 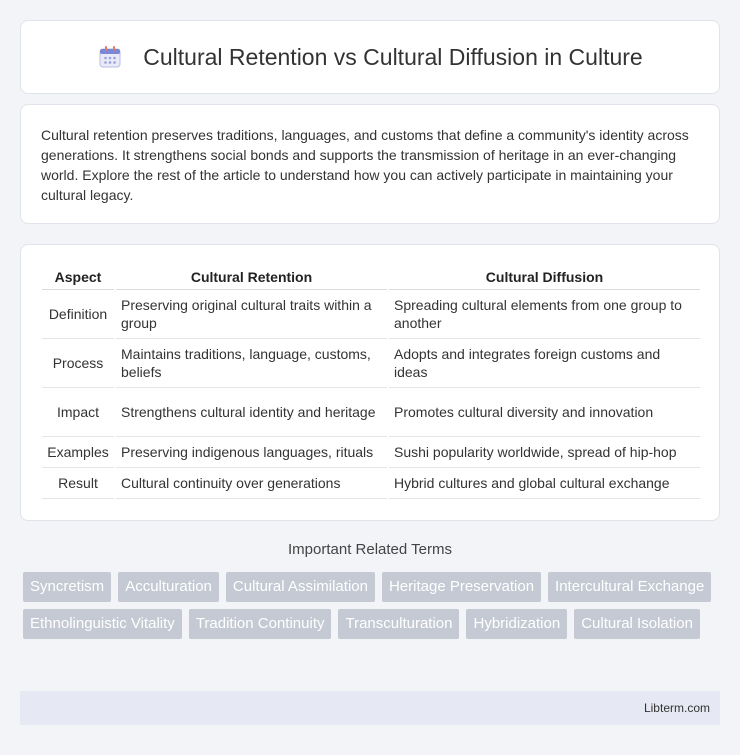 What do you see at coordinates (251, 277) in the screenshot?
I see `column-header-retention: Cultural Retention` at bounding box center [251, 277].